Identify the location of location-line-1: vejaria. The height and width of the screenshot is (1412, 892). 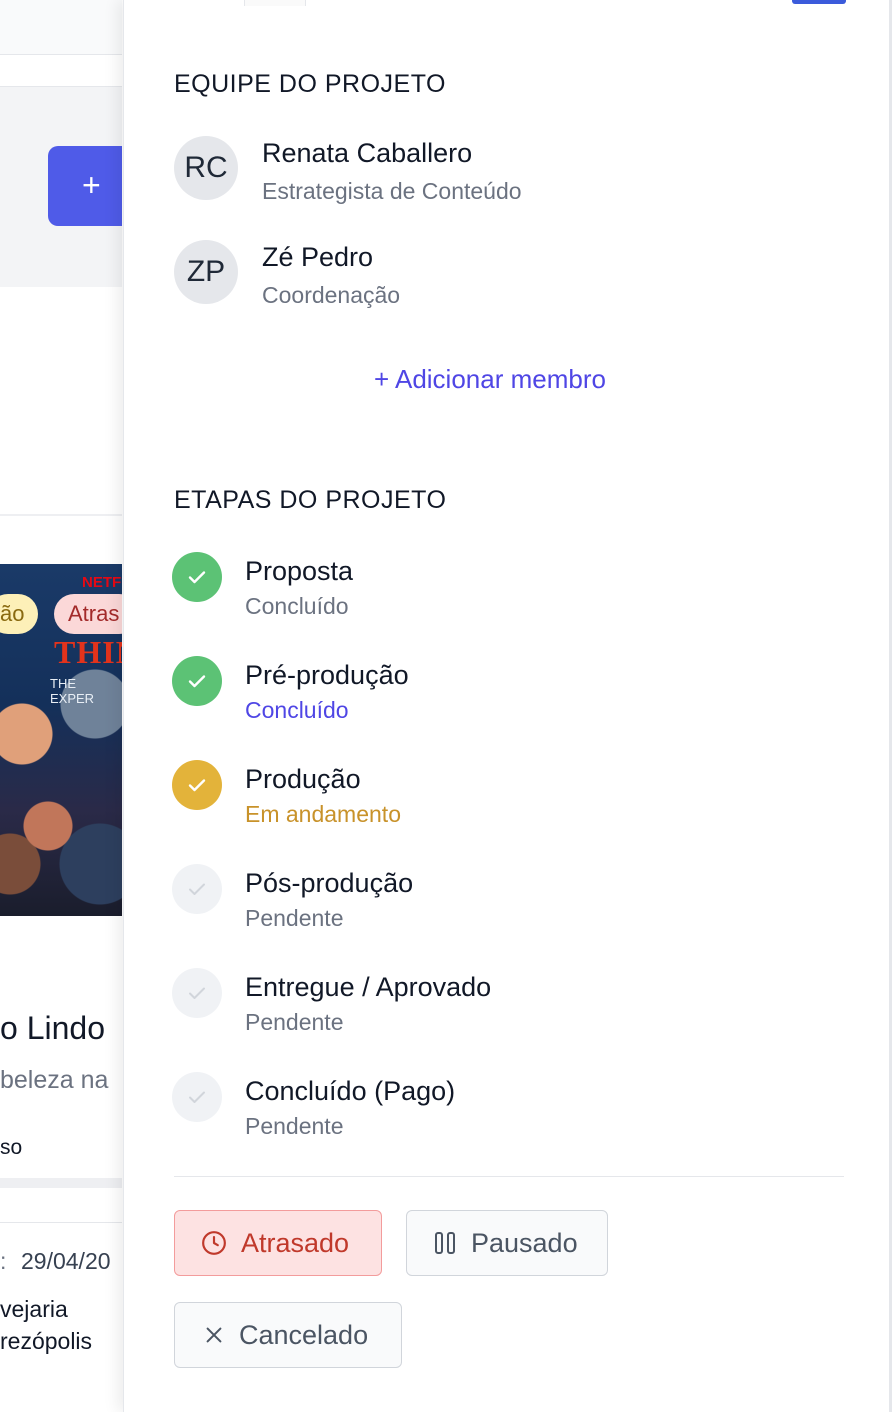
(34, 1309).